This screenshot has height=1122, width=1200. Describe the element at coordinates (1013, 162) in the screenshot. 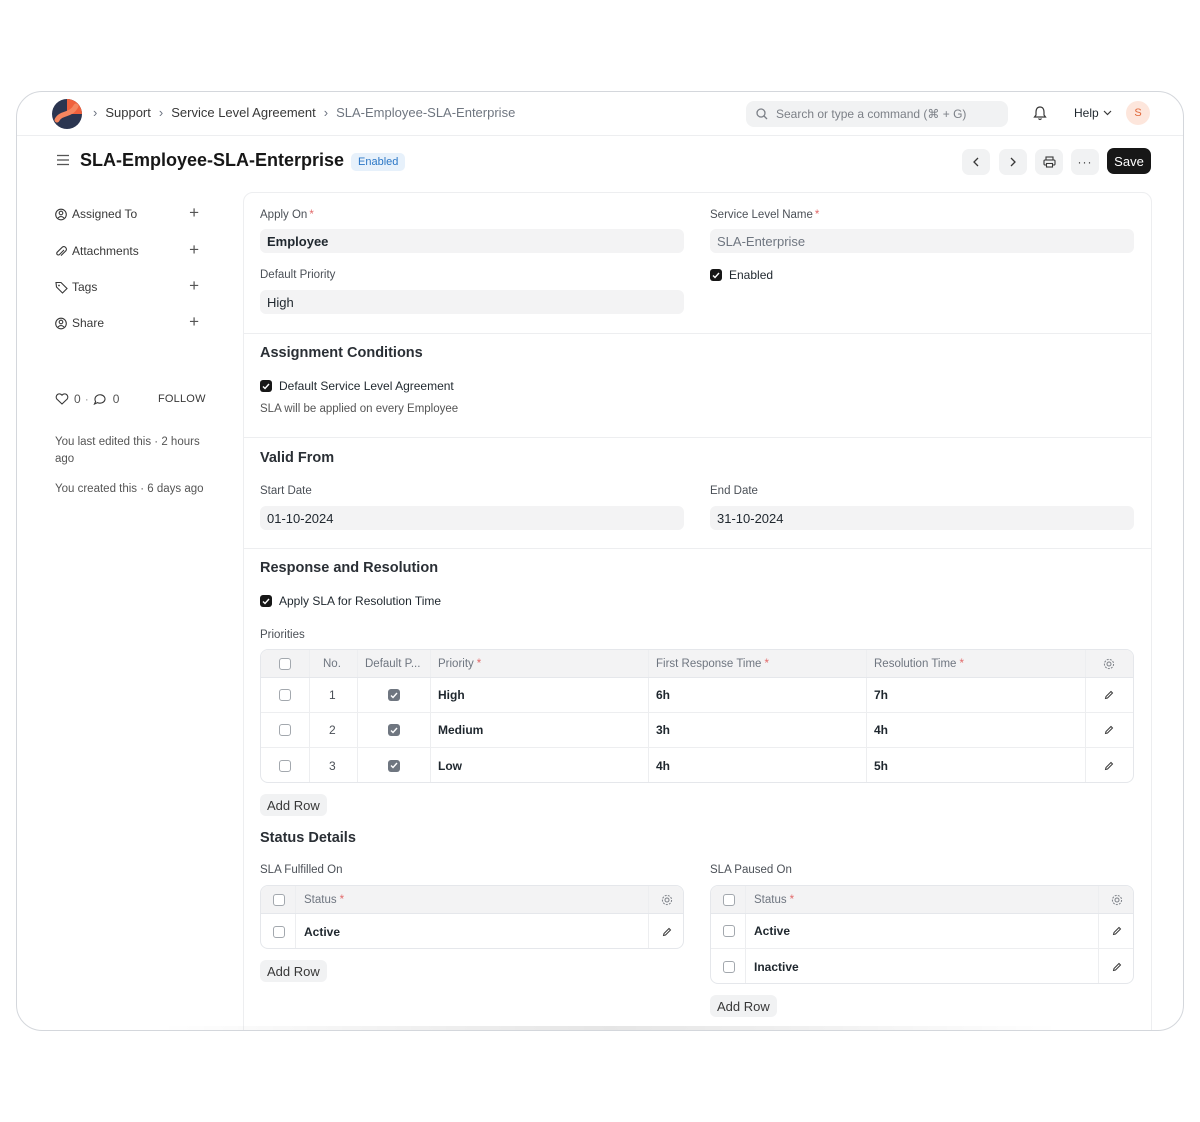

I see `next-button` at that location.